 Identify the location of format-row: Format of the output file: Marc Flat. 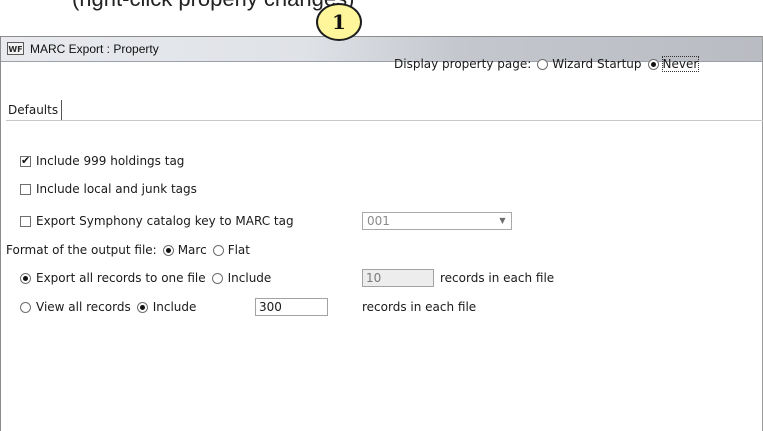
(128, 250).